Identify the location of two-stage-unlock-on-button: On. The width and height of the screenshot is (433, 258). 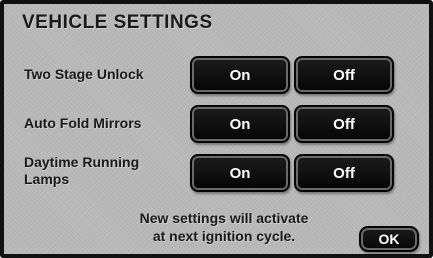
(240, 75).